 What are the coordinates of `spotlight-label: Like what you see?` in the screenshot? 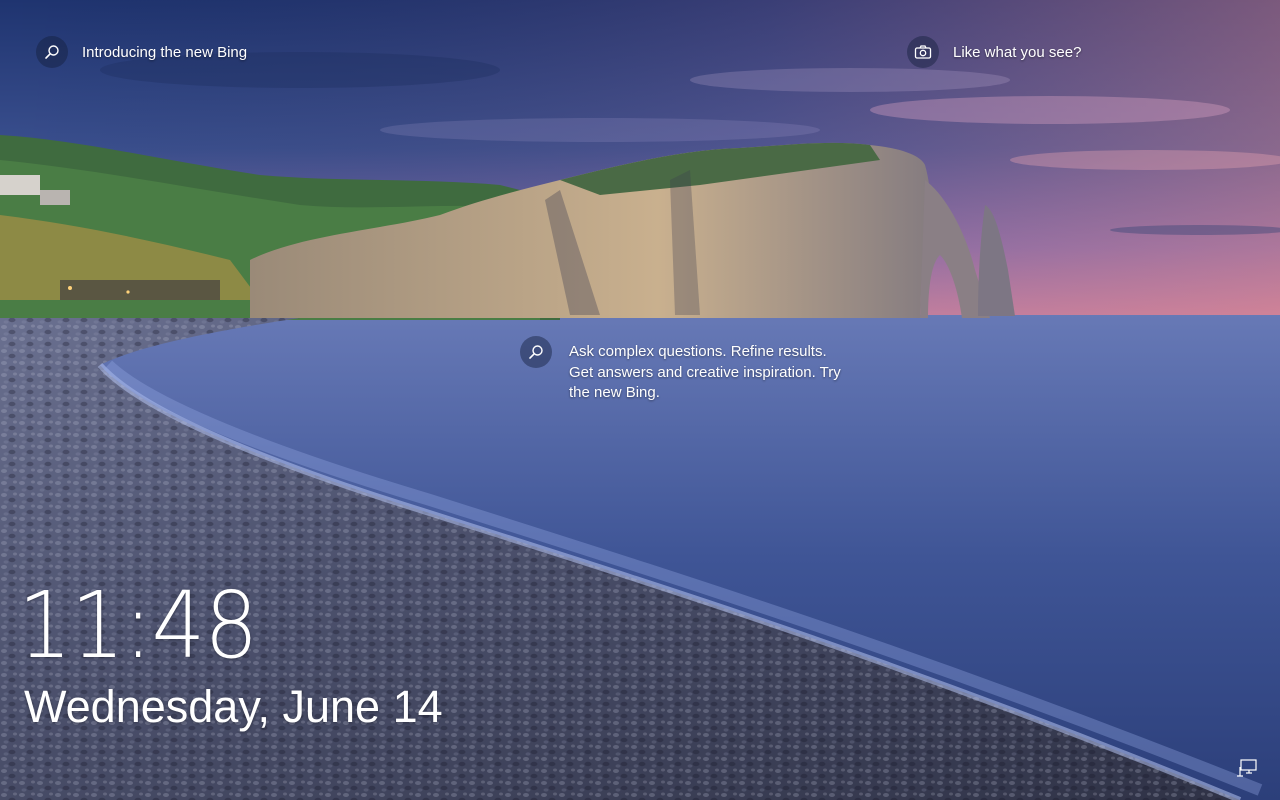 It's located at (1017, 52).